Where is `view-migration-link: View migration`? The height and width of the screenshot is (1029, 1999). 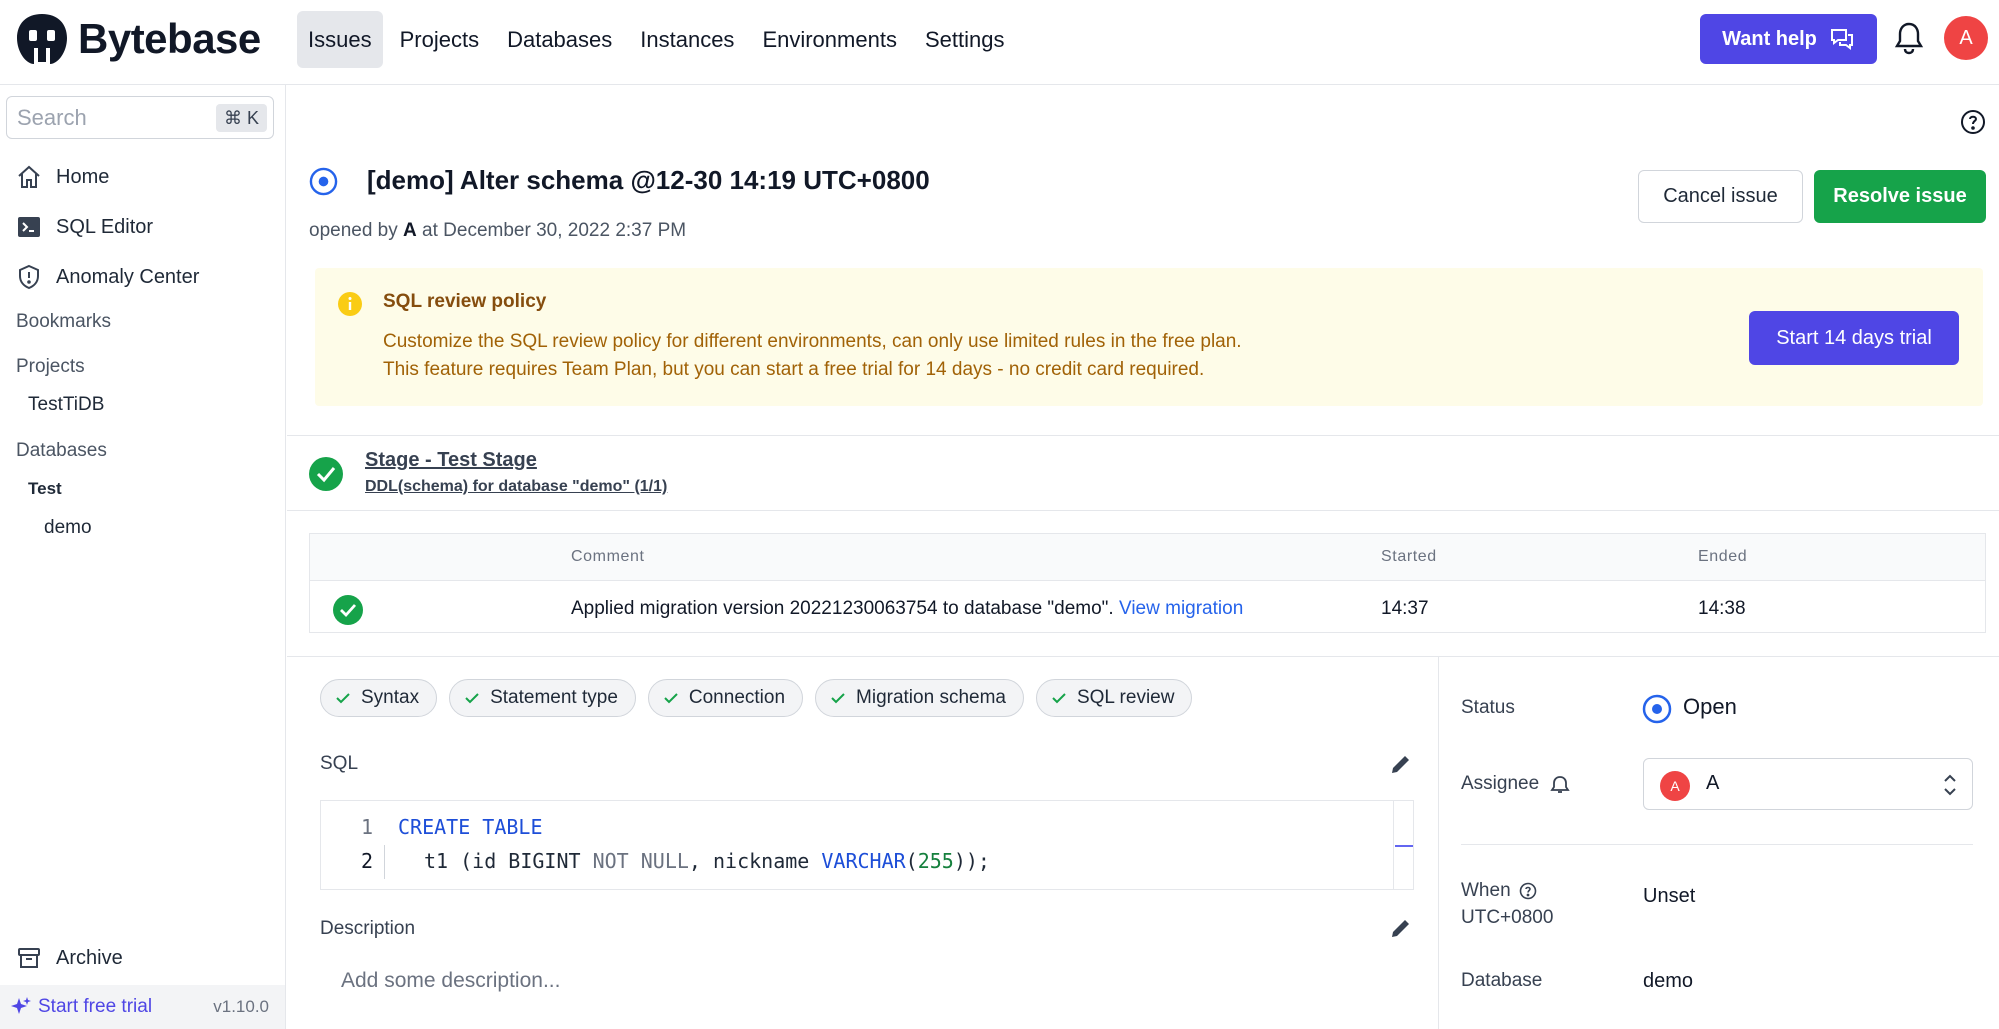 view-migration-link: View migration is located at coordinates (1181, 608).